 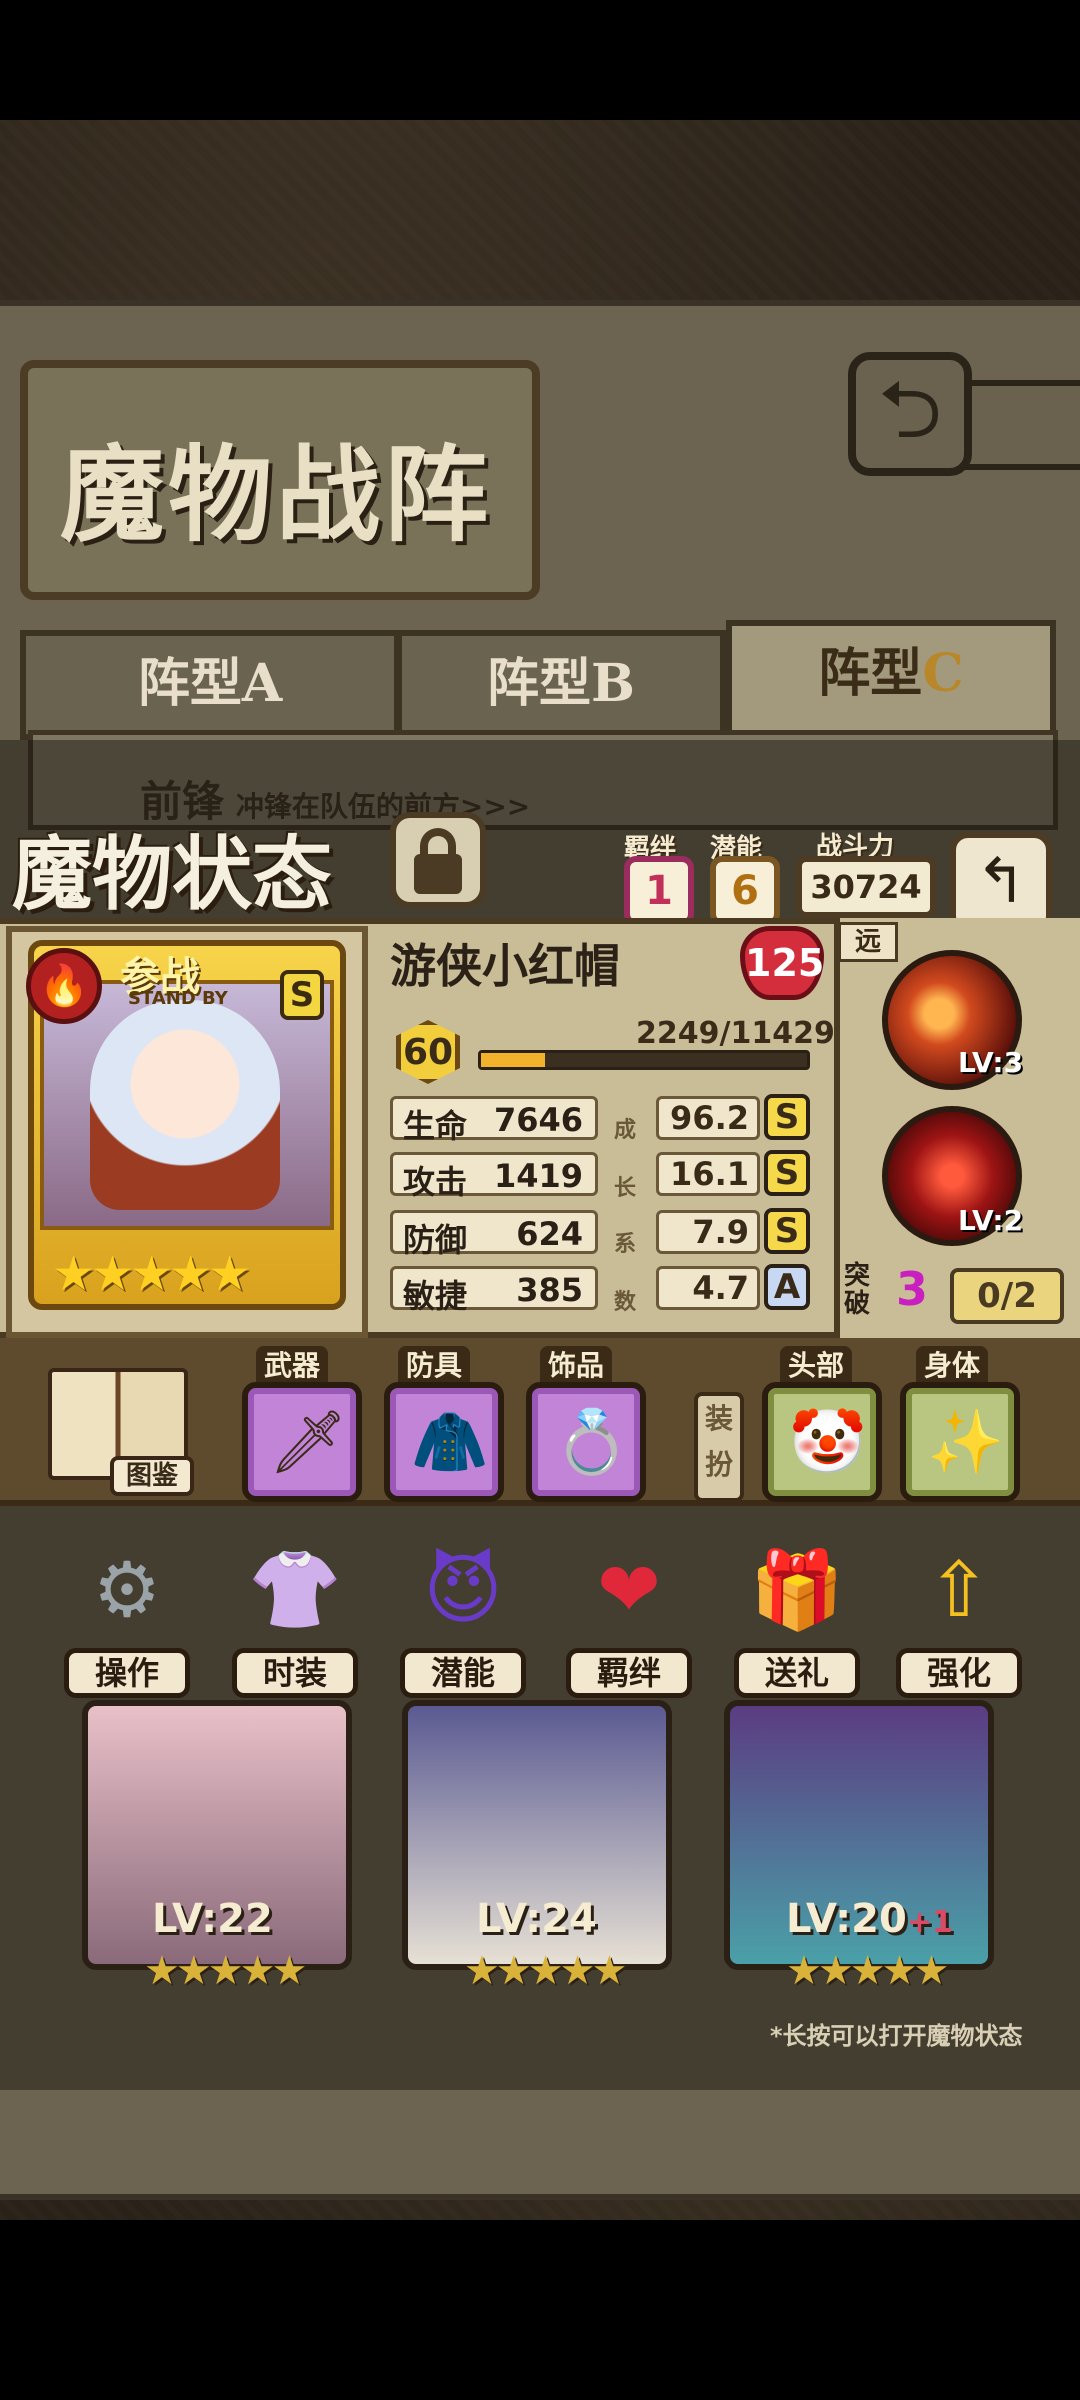 I want to click on growth-hp: 96.2, so click(x=708, y=1118).